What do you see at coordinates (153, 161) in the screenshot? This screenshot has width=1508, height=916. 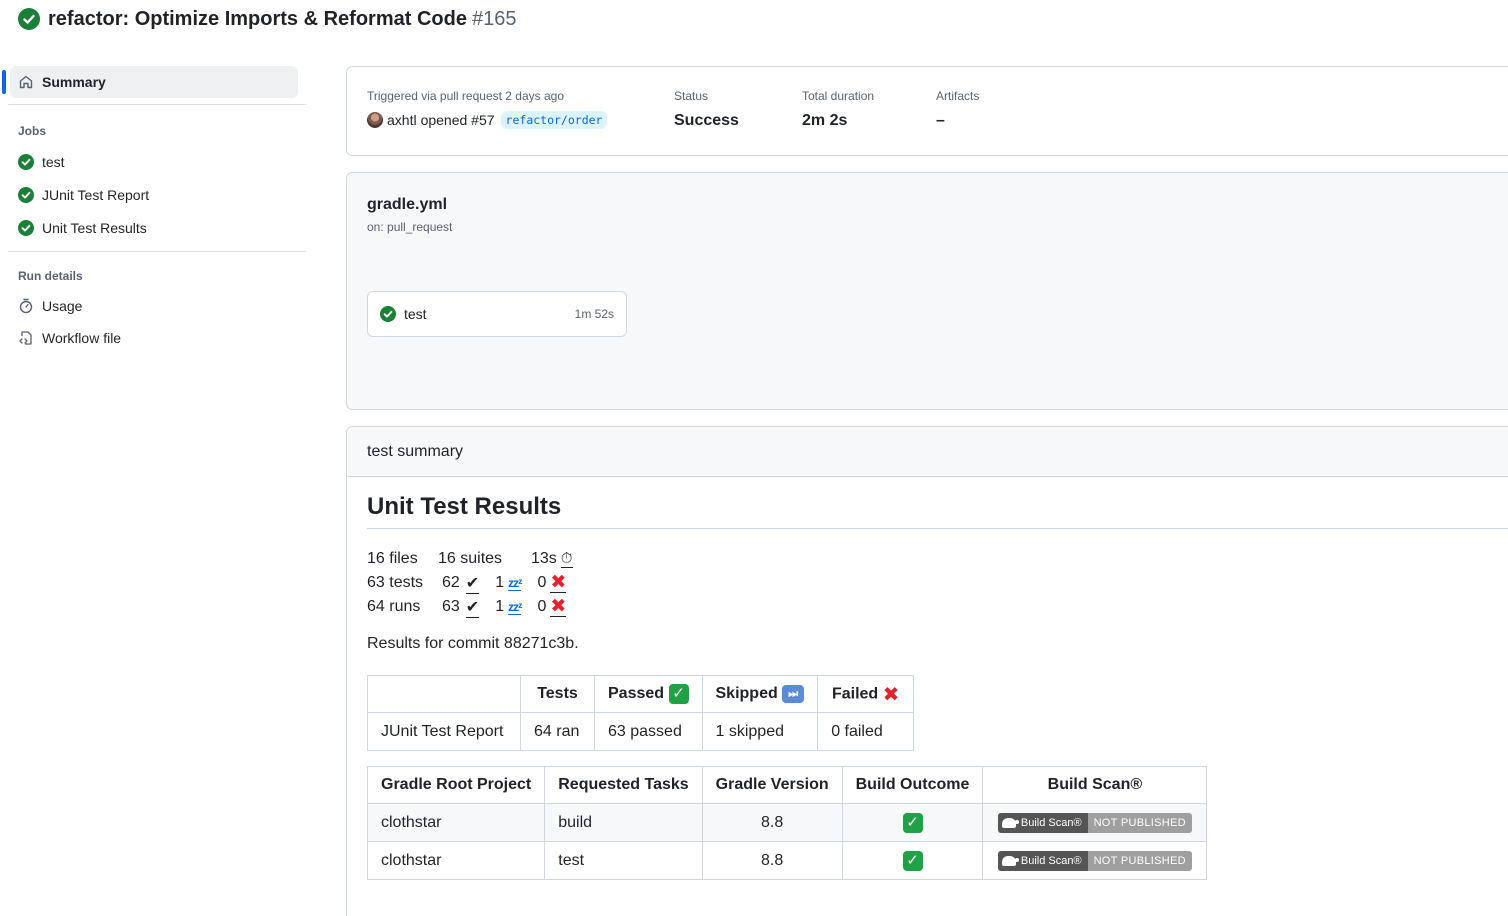 I see `sidebar-job-test: test` at bounding box center [153, 161].